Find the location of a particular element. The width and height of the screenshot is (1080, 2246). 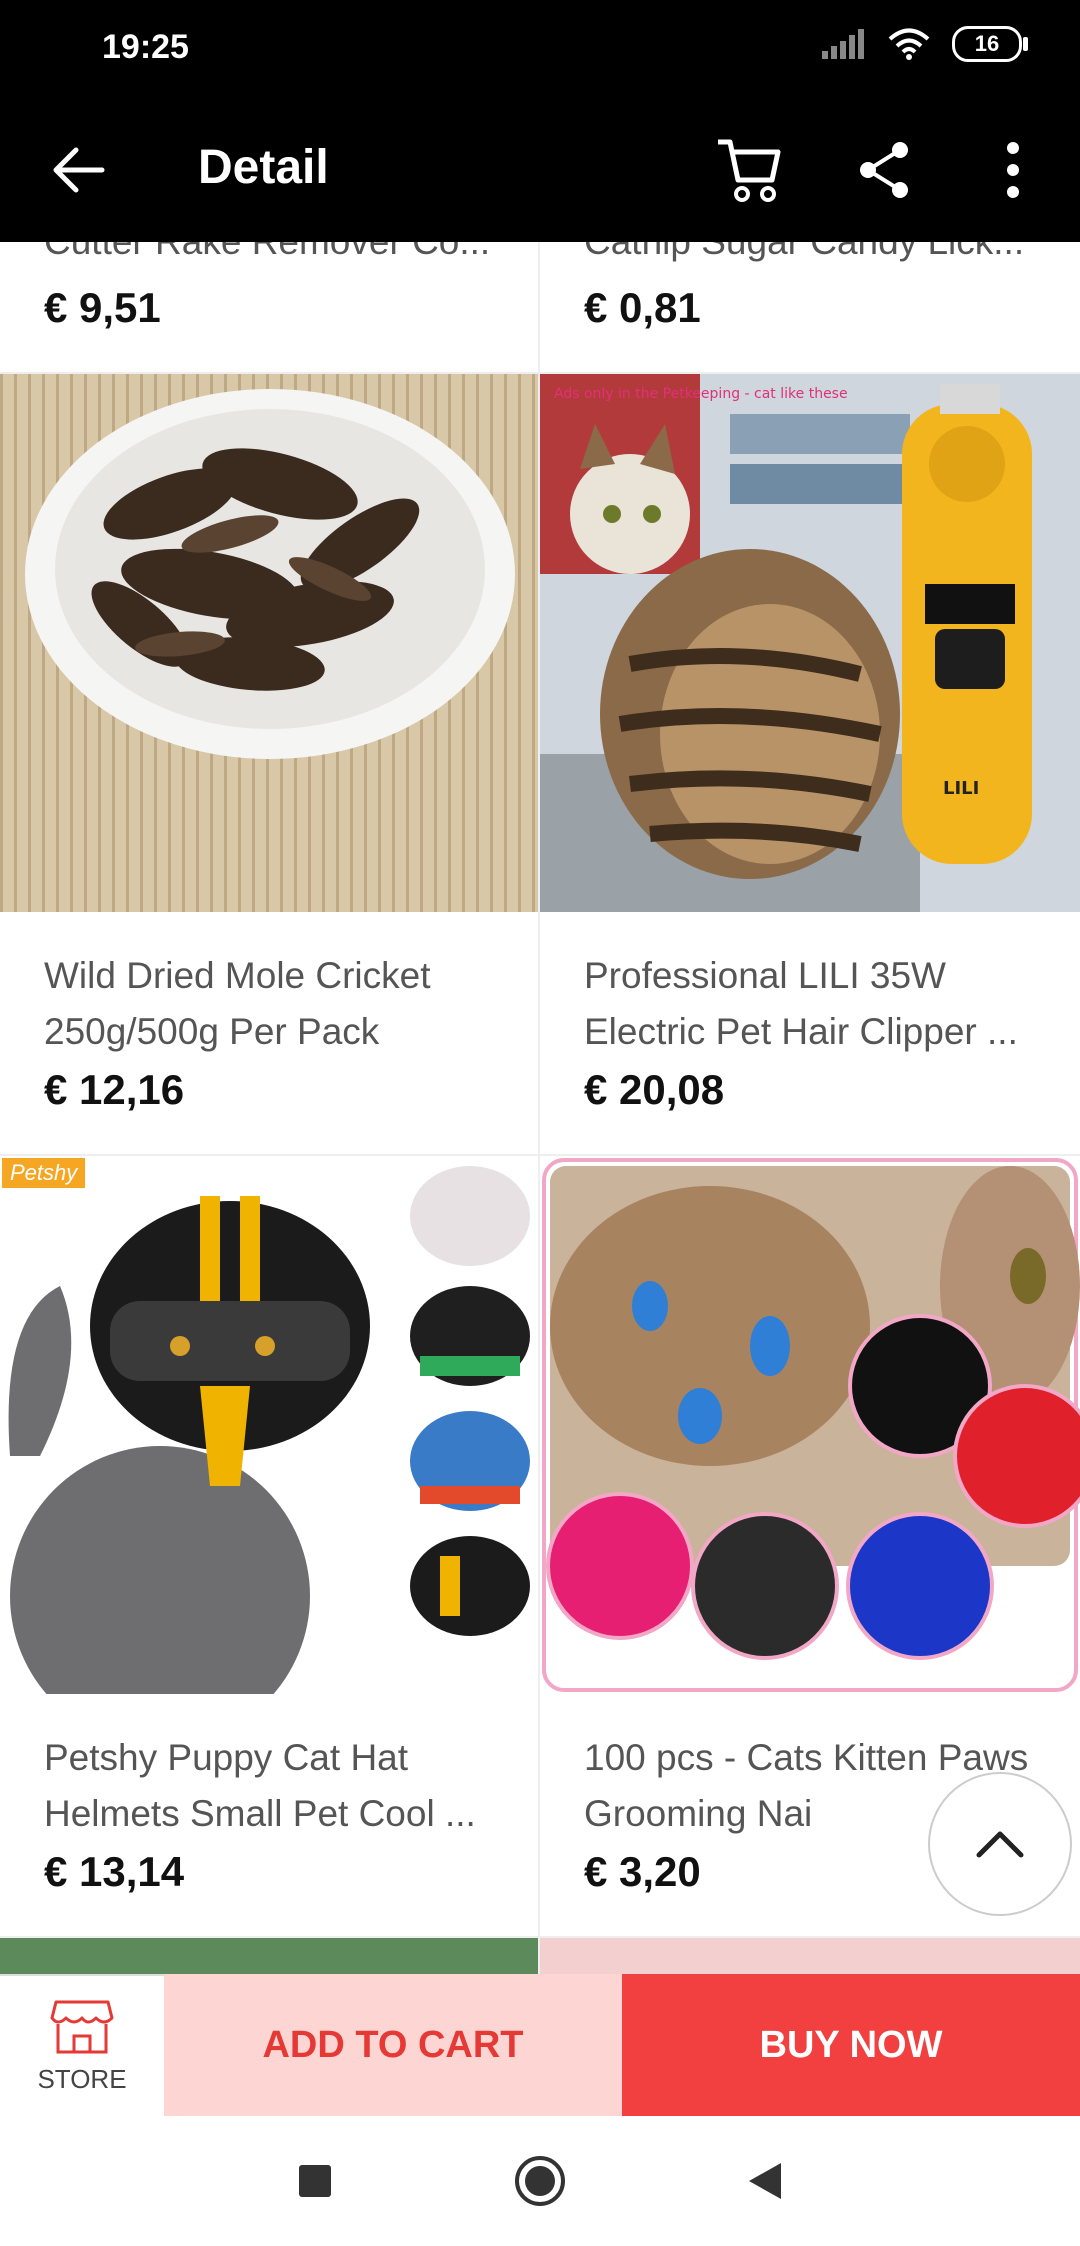

add-to-cart-button: ADD TO CART is located at coordinates (393, 2045).